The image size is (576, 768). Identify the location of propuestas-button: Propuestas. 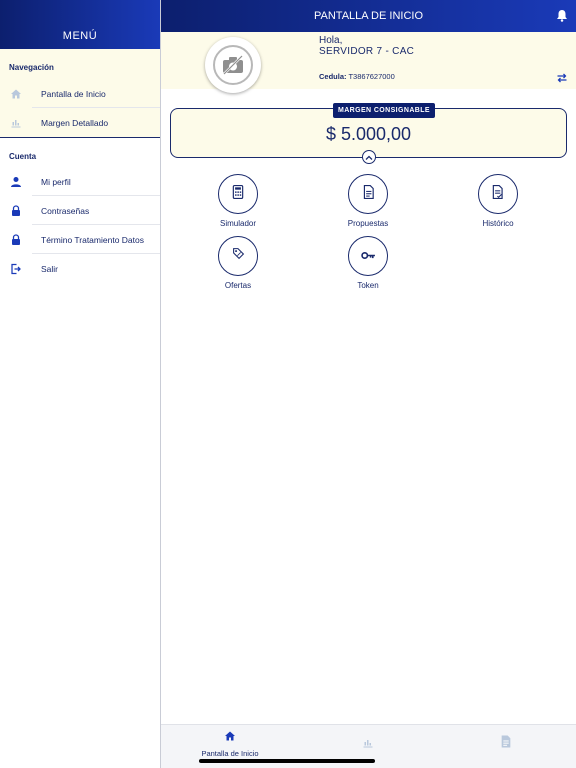
(368, 201).